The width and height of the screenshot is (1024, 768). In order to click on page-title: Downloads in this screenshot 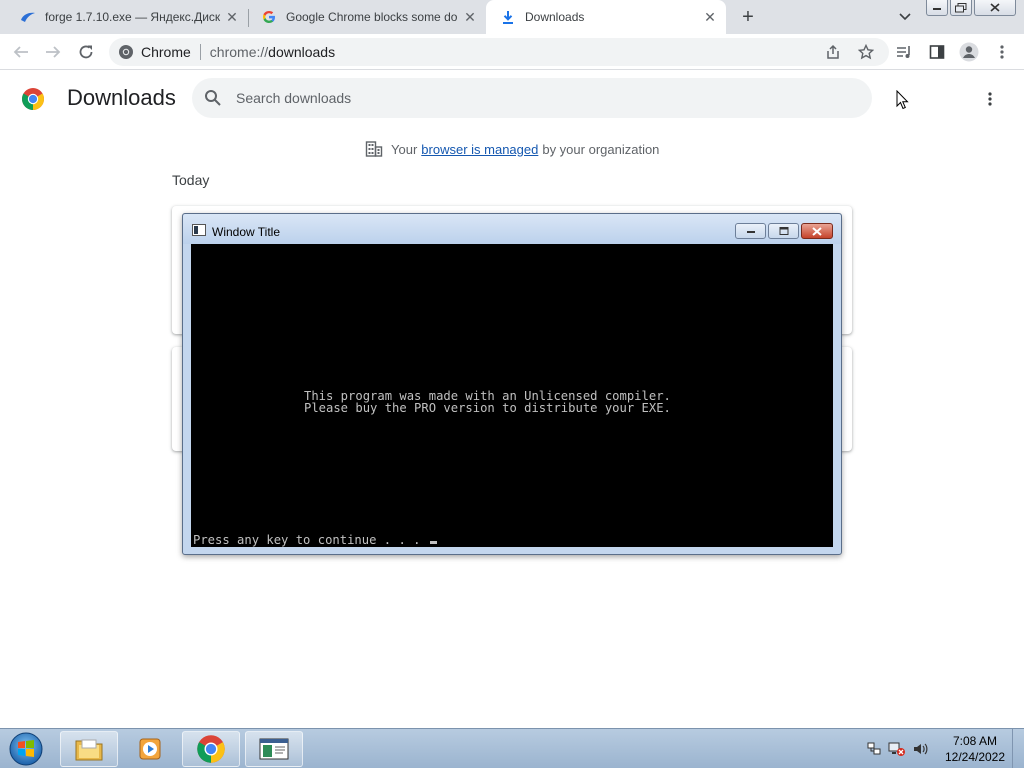, I will do `click(121, 97)`.